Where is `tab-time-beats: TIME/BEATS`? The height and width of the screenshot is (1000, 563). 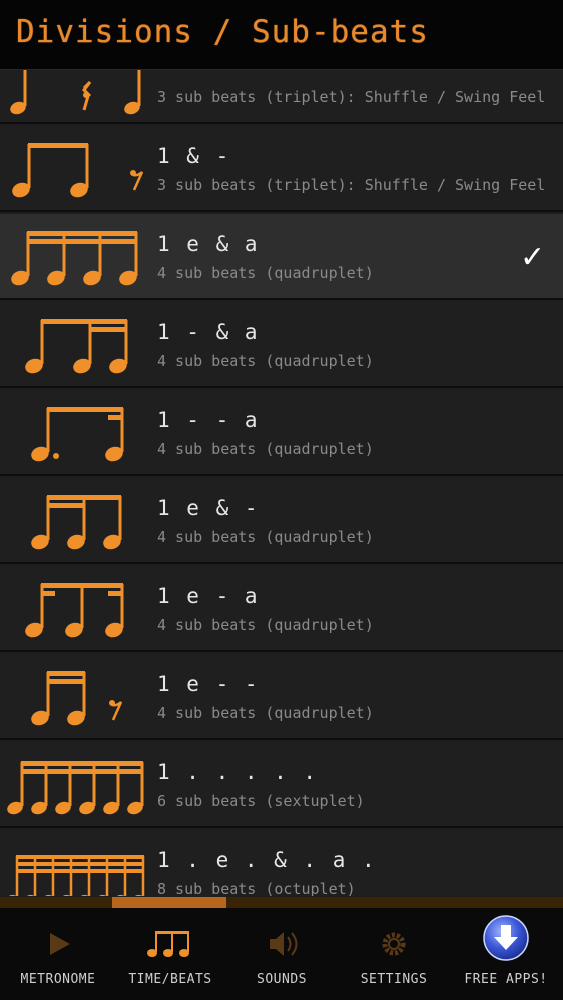
tab-time-beats: TIME/BEATS is located at coordinates (170, 954).